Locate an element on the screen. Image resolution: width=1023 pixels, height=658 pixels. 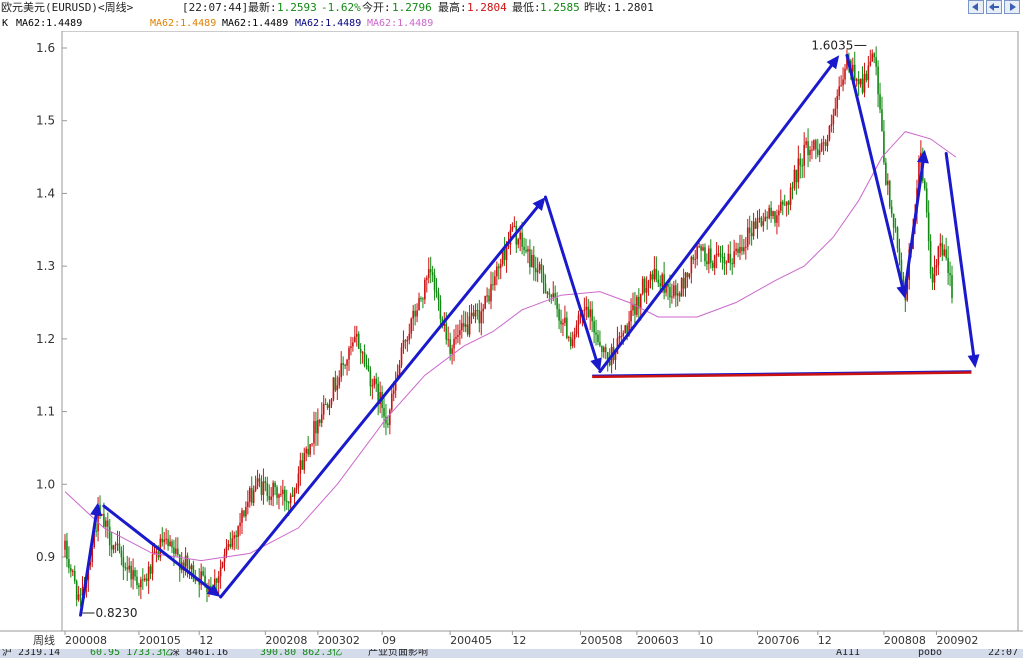
symbol-title: 欧元美元(EURUSD)<周线> is located at coordinates (67, 7).